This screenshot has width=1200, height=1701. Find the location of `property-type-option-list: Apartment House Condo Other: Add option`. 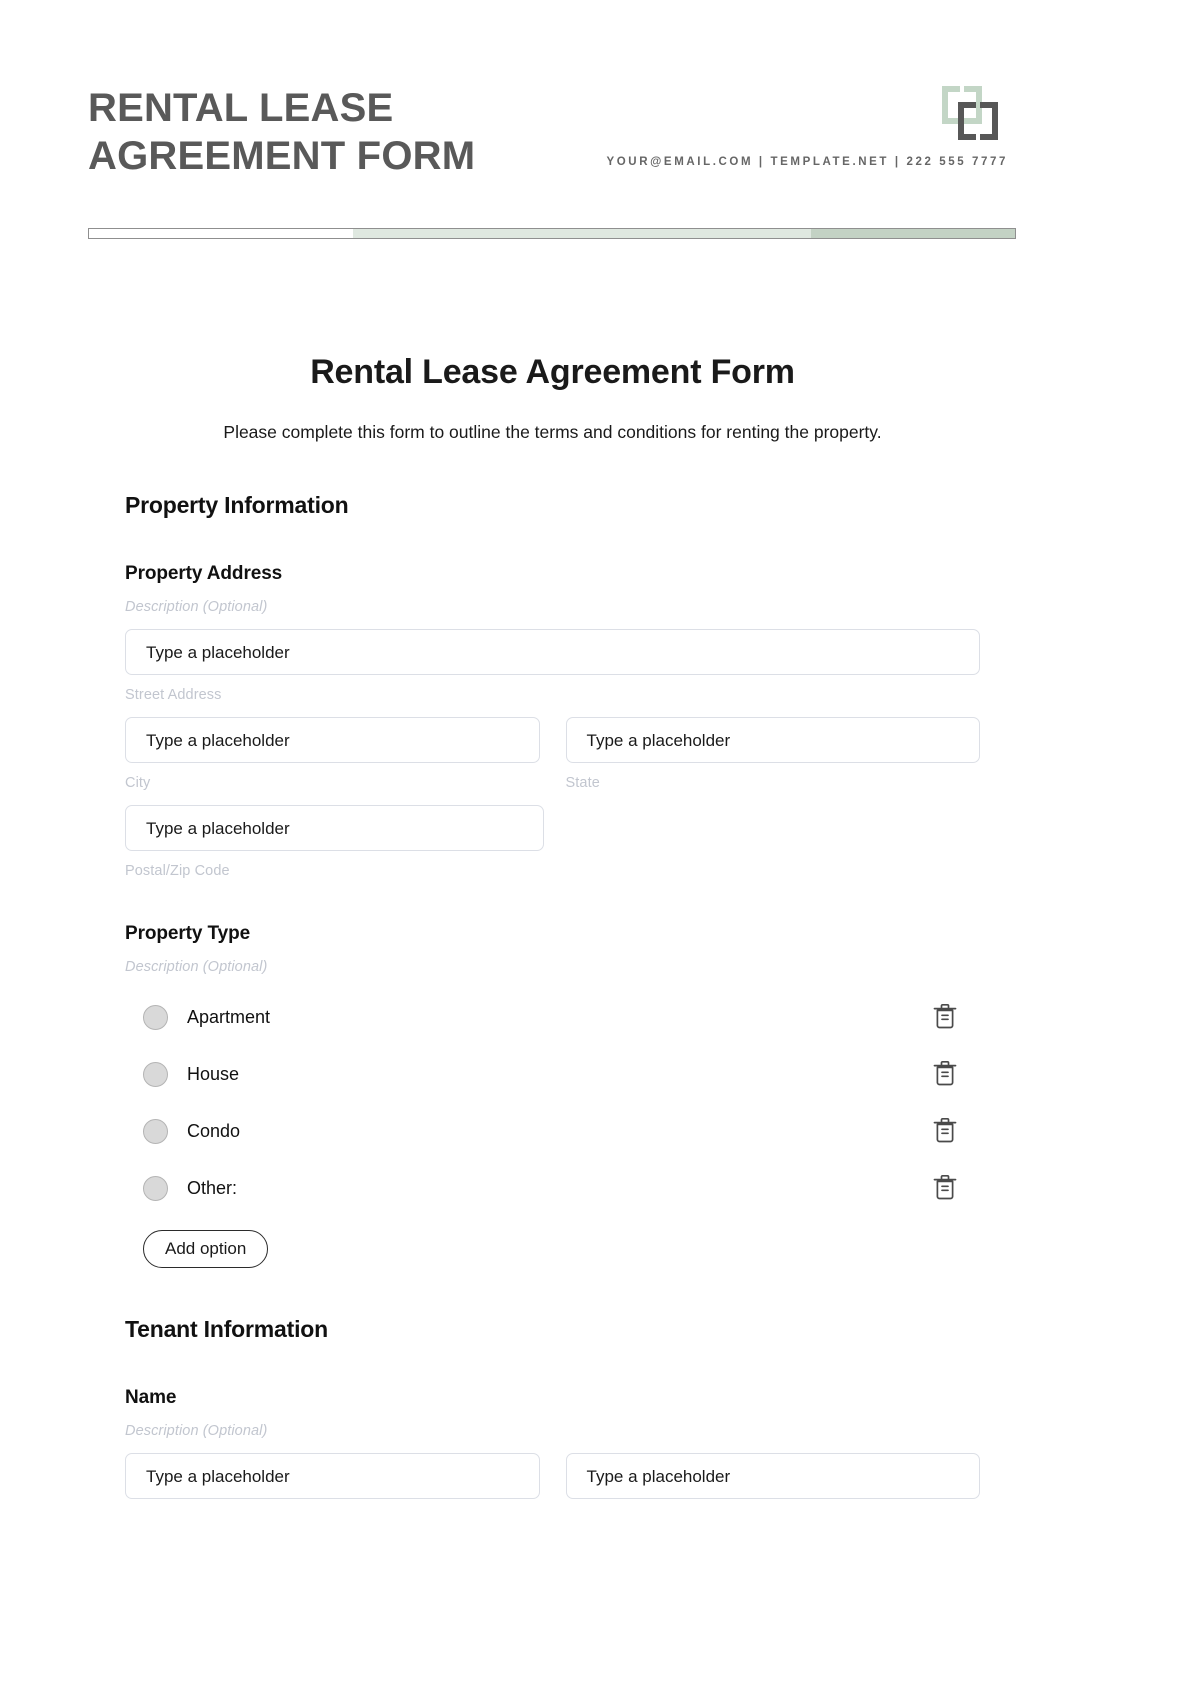

property-type-option-list: Apartment House Condo Other: Add option is located at coordinates (552, 1132).